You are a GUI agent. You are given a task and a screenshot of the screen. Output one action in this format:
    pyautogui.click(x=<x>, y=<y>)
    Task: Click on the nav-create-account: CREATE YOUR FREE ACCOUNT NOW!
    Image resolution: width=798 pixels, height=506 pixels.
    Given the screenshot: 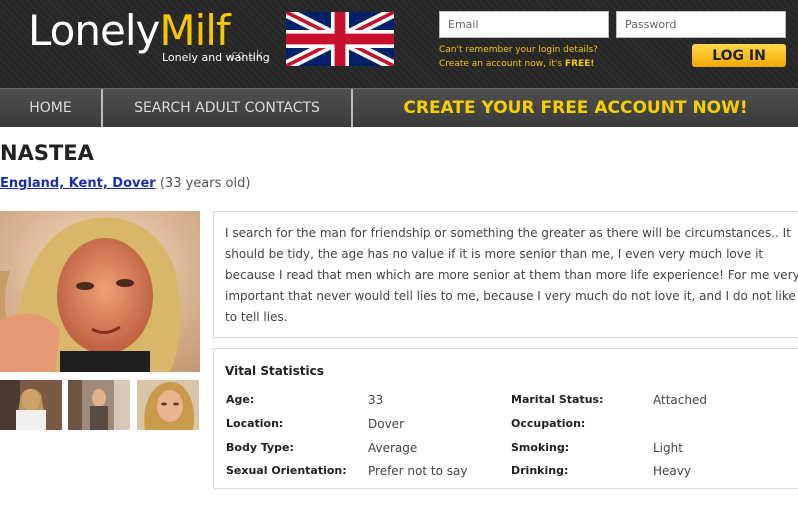 What is the action you would take?
    pyautogui.click(x=575, y=108)
    